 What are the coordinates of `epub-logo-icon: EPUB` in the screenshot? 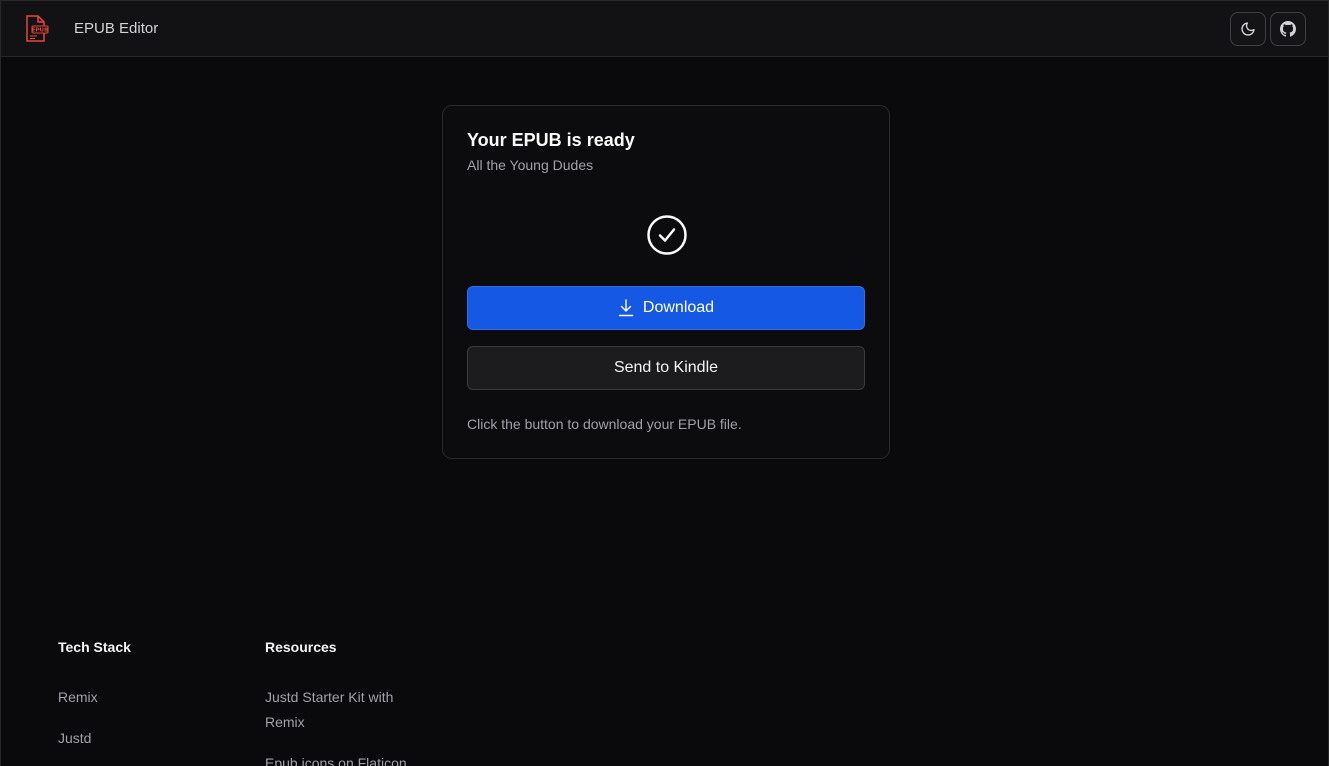 It's located at (36, 29).